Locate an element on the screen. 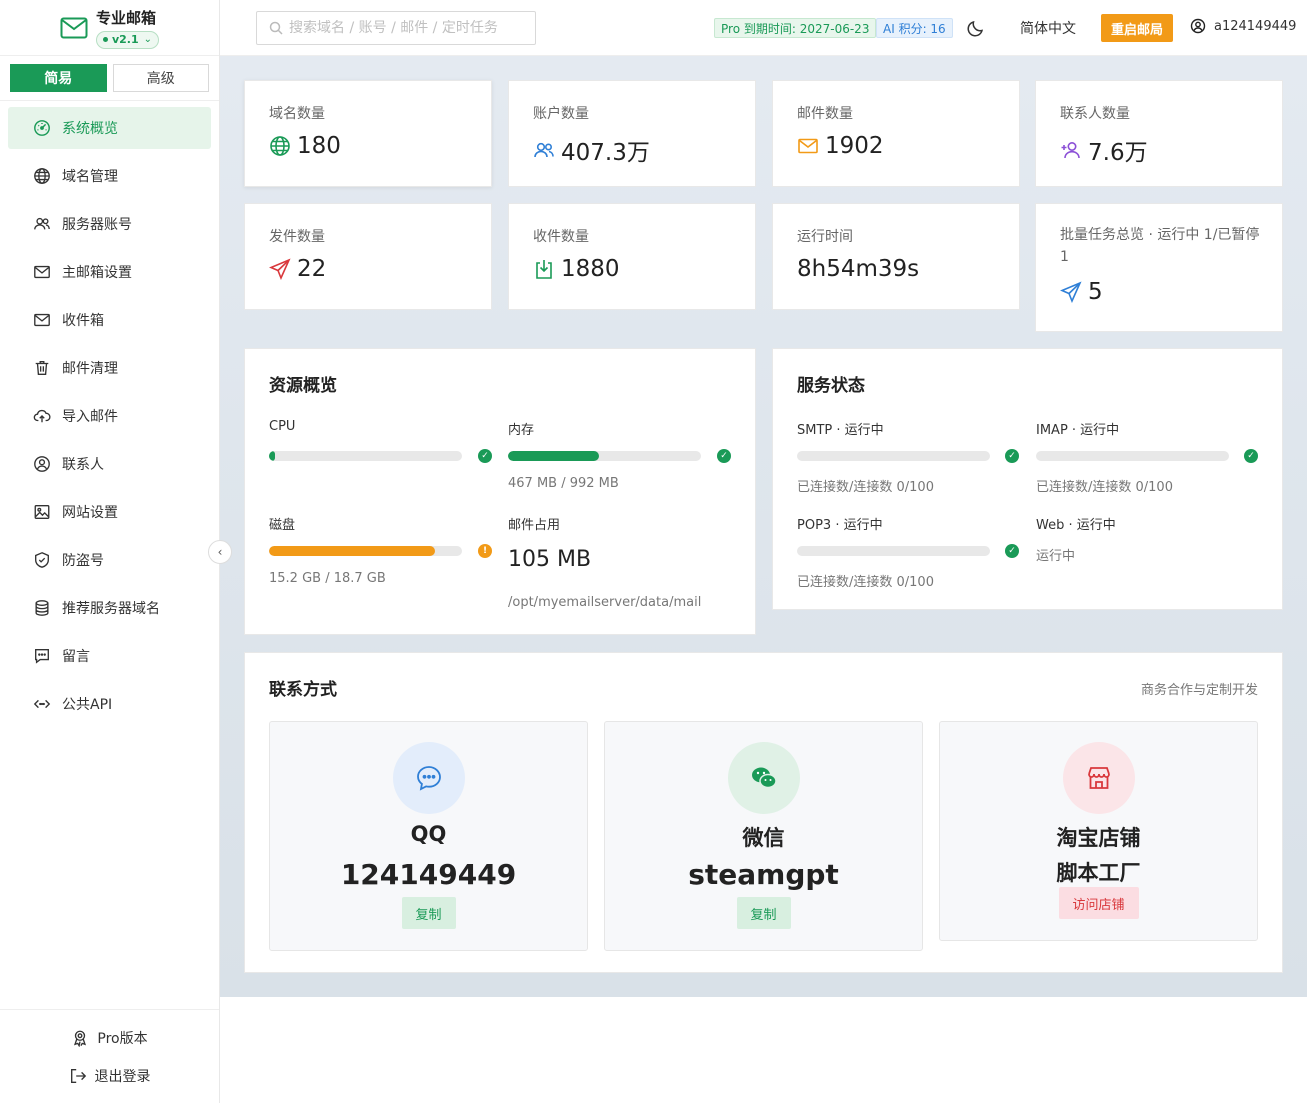  sidebar-item-overview: 系统概览 is located at coordinates (109, 128).